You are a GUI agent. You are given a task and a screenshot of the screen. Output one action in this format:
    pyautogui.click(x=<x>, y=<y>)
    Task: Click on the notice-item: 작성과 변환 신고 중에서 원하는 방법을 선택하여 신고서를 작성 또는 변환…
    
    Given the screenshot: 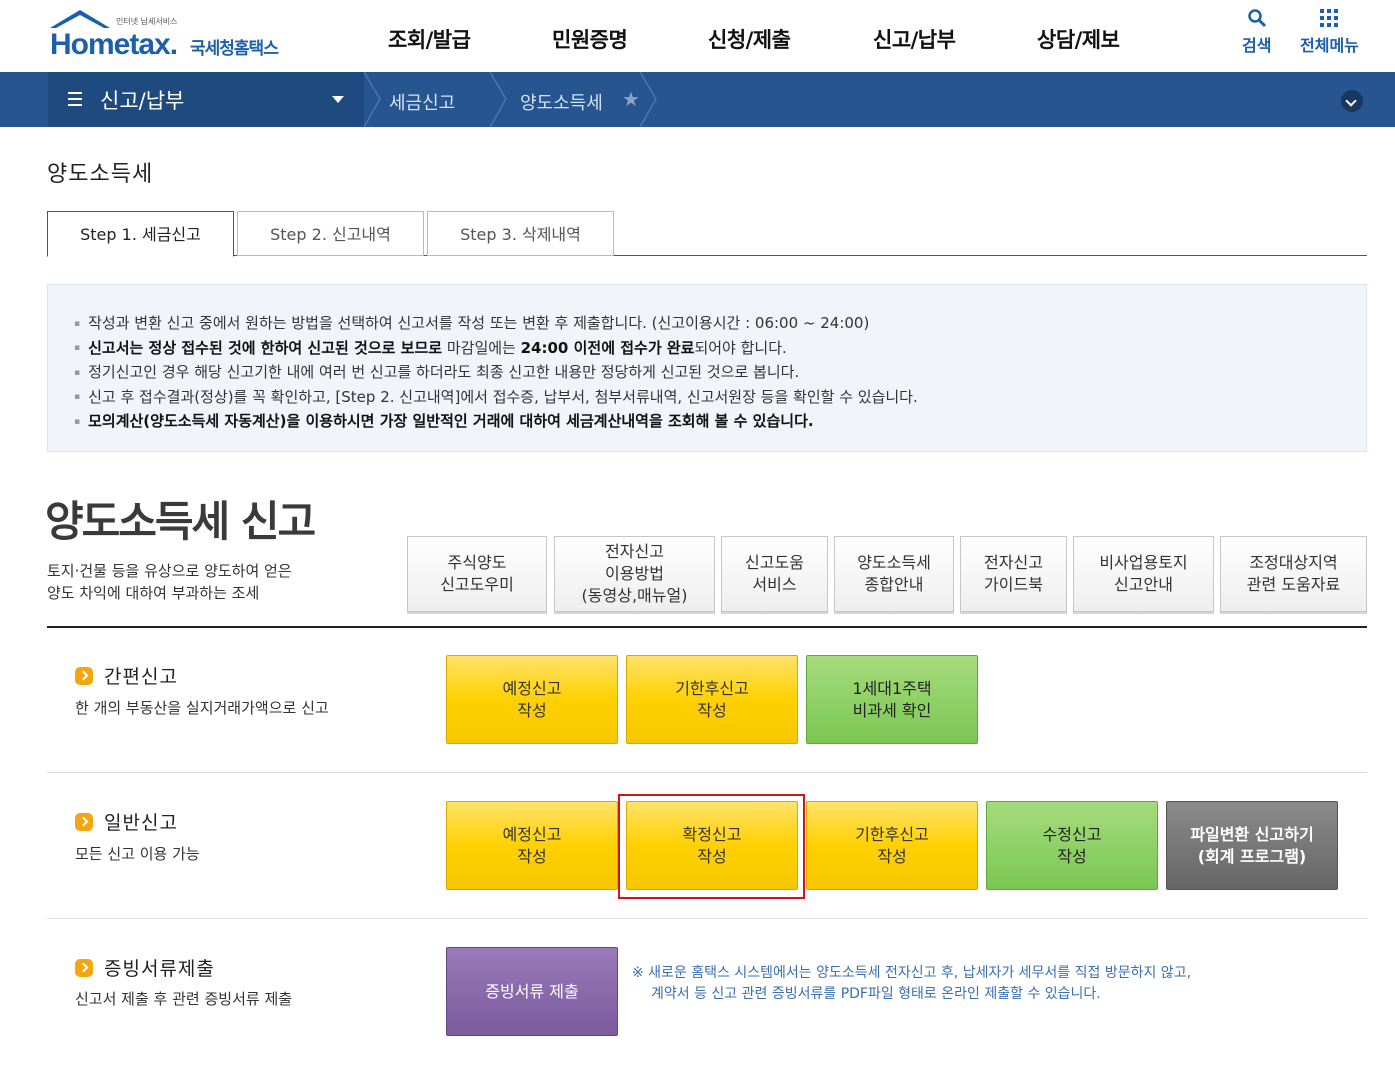 What is the action you would take?
    pyautogui.click(x=496, y=323)
    